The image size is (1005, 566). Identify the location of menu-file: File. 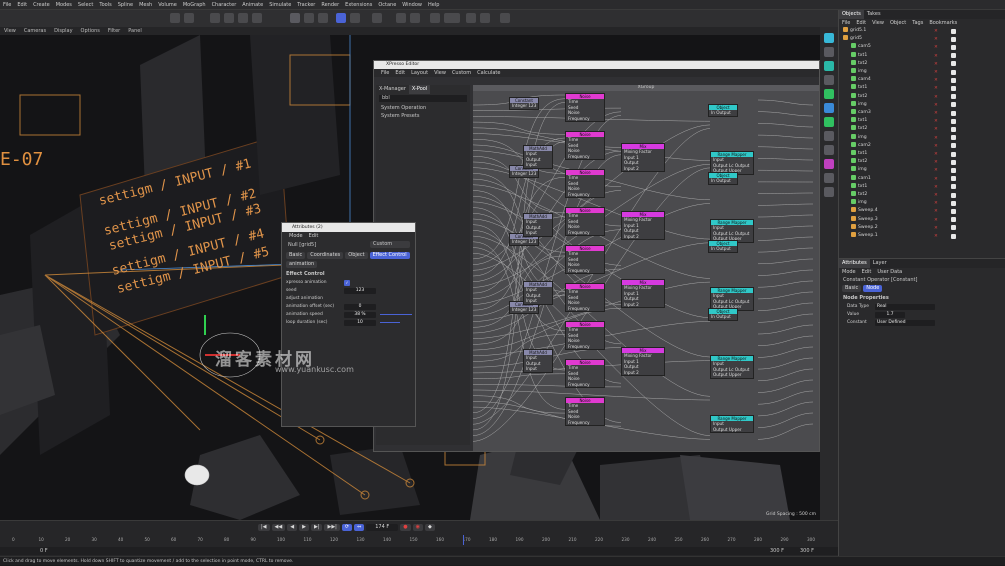
(7, 5).